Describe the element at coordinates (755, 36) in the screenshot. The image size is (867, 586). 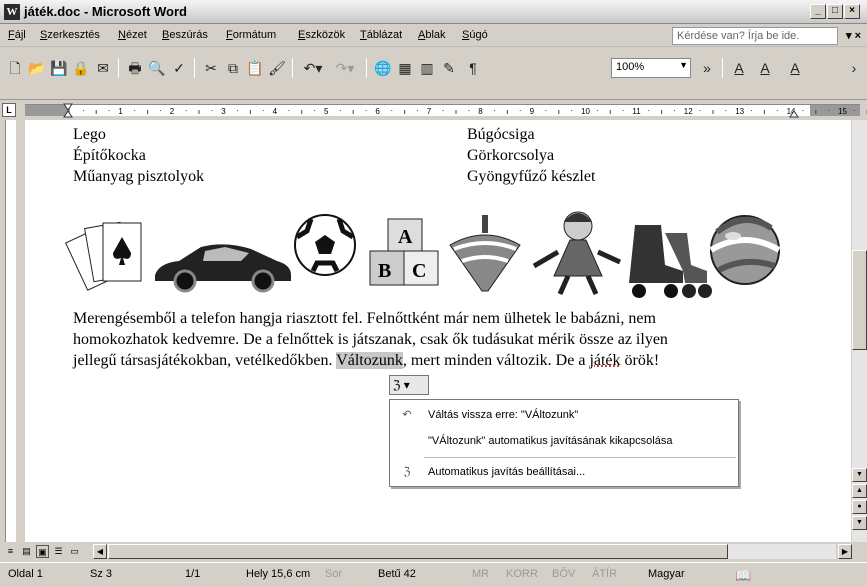
I see `help-search-input: Kérdése van? Írja be ide.` at that location.